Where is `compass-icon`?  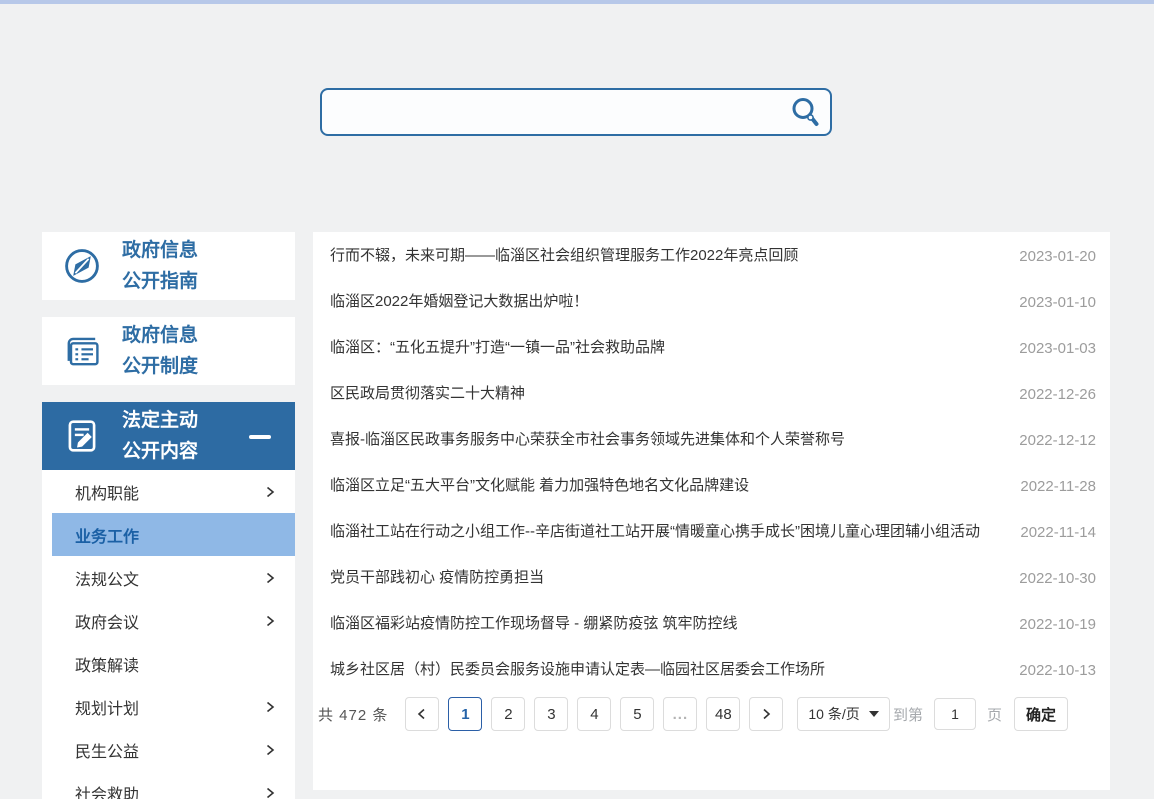 compass-icon is located at coordinates (82, 266).